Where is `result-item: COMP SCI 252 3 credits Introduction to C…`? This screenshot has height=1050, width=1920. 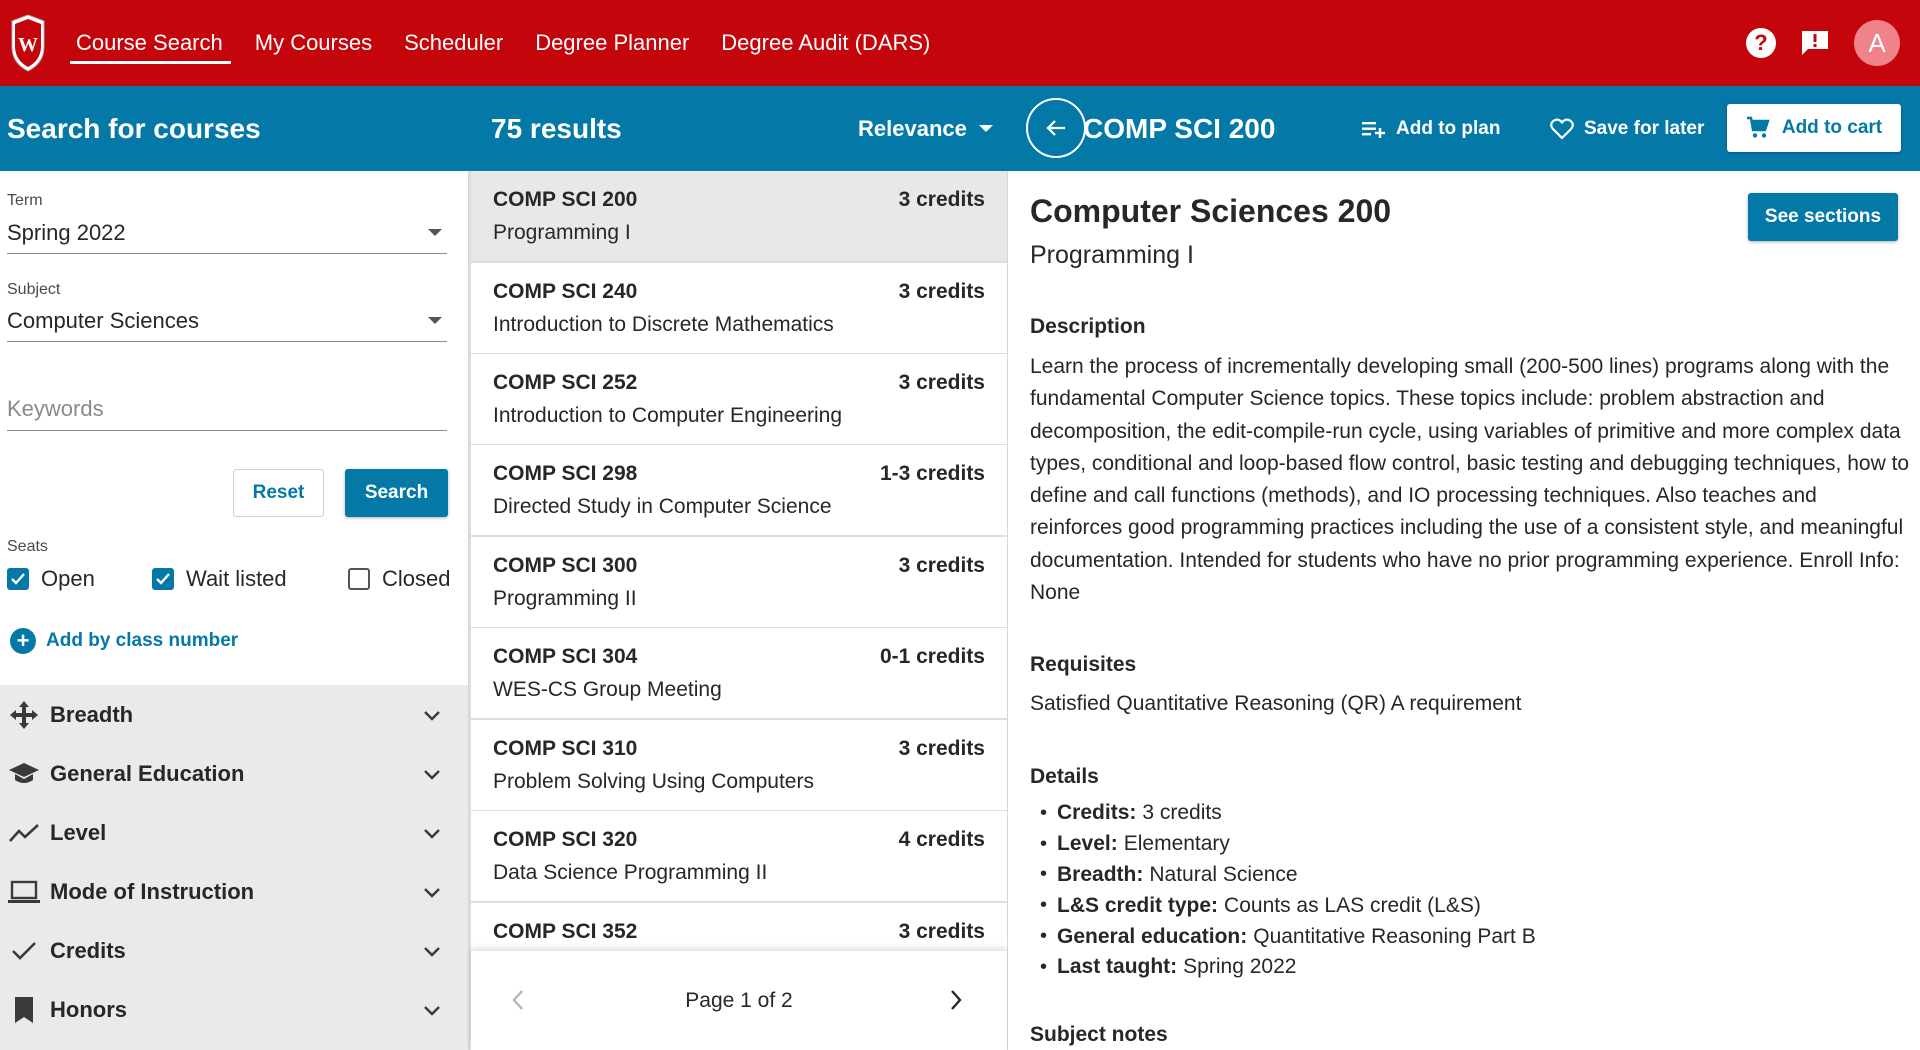
result-item: COMP SCI 252 3 credits Introduction to C… is located at coordinates (739, 399).